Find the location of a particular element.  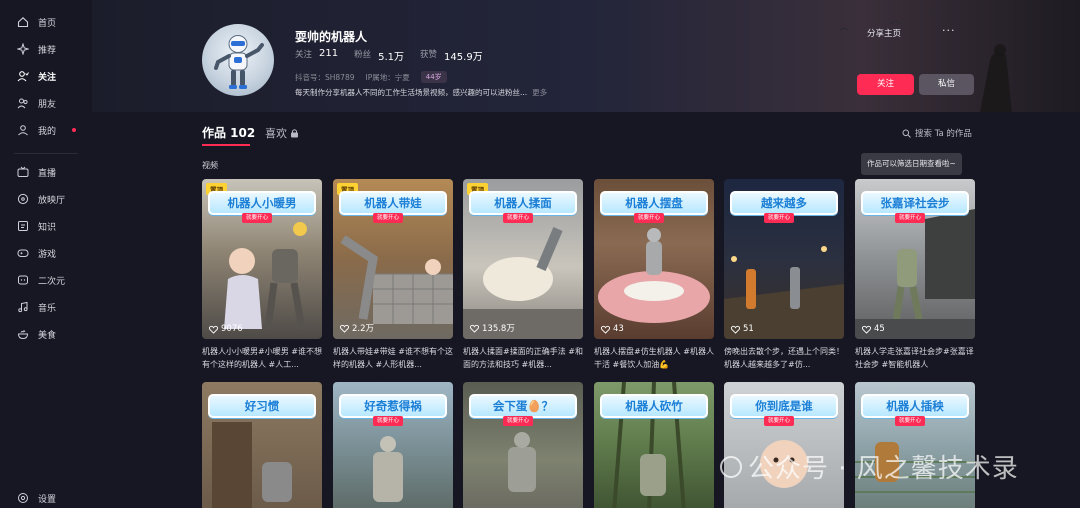

friends-icon is located at coordinates (23, 103).